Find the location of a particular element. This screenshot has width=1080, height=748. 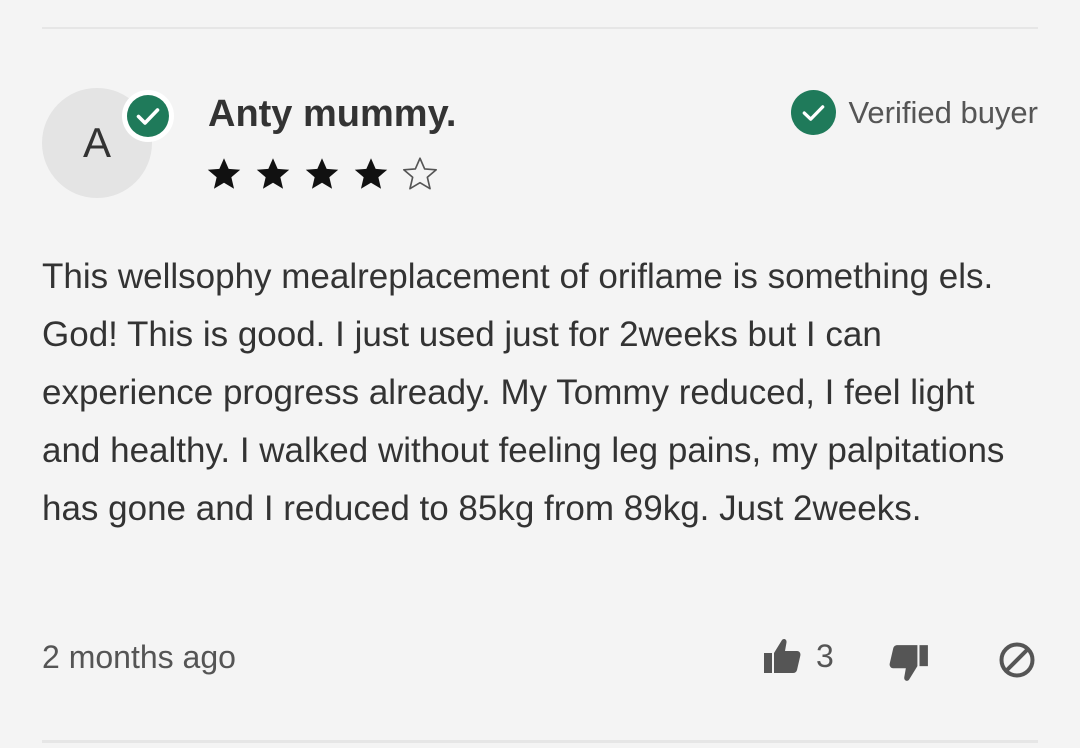

report-button is located at coordinates (1017, 662).